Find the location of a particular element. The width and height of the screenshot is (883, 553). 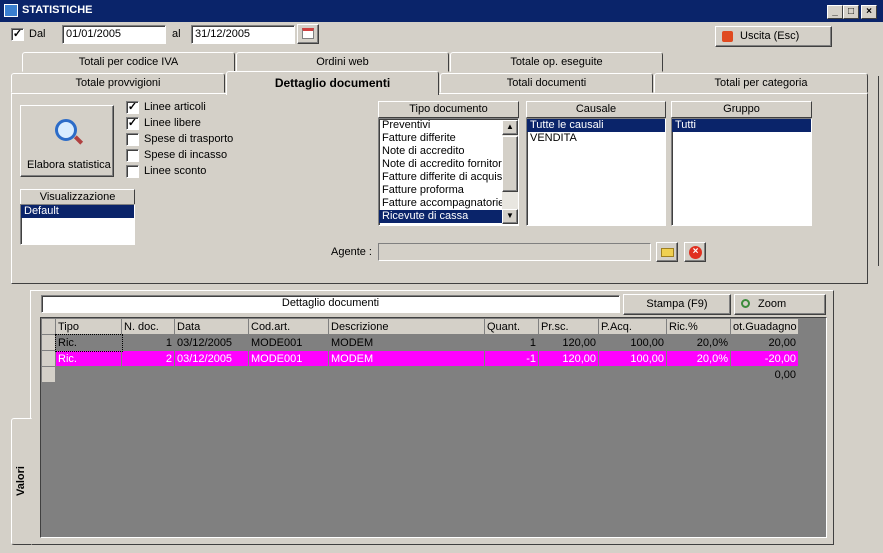

option-linee-libere: ✓ Linee libere is located at coordinates (196, 123).